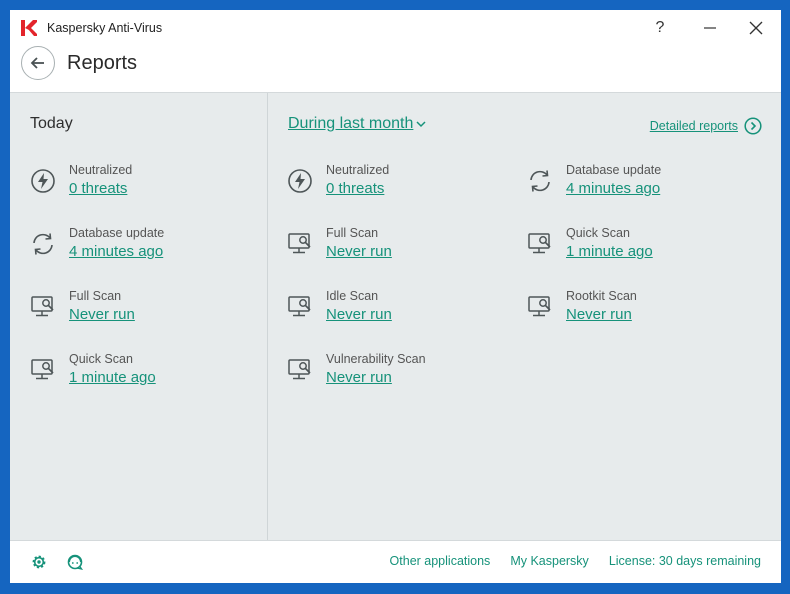 The width and height of the screenshot is (790, 594). I want to click on period-quick-scan: Quick Scan 1 minute ago, so click(632, 249).